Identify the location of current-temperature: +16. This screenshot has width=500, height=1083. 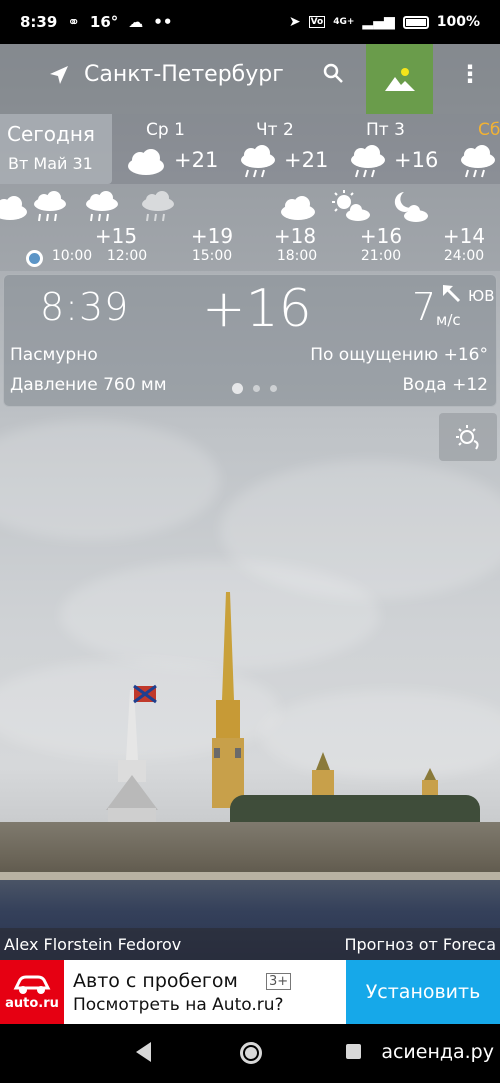
(257, 309).